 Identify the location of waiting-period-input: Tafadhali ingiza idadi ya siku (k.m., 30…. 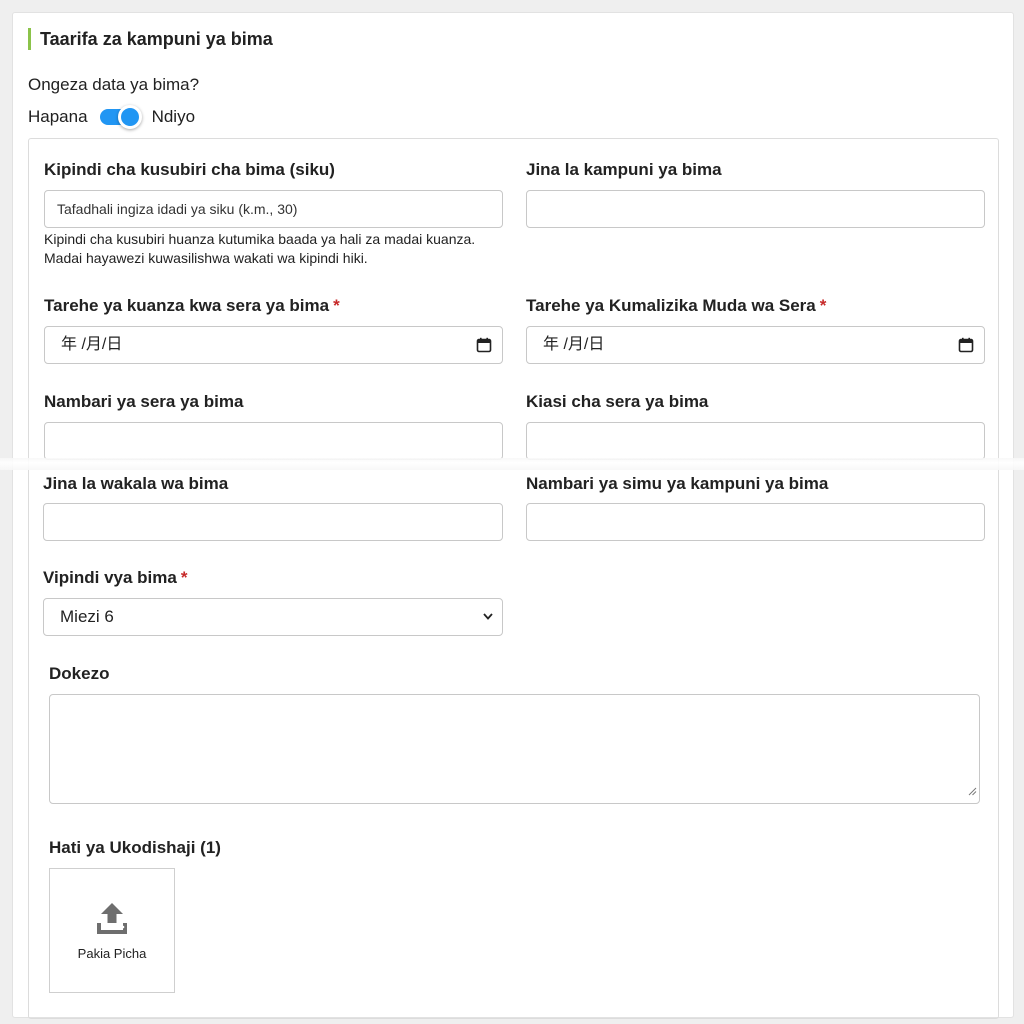
(273, 209).